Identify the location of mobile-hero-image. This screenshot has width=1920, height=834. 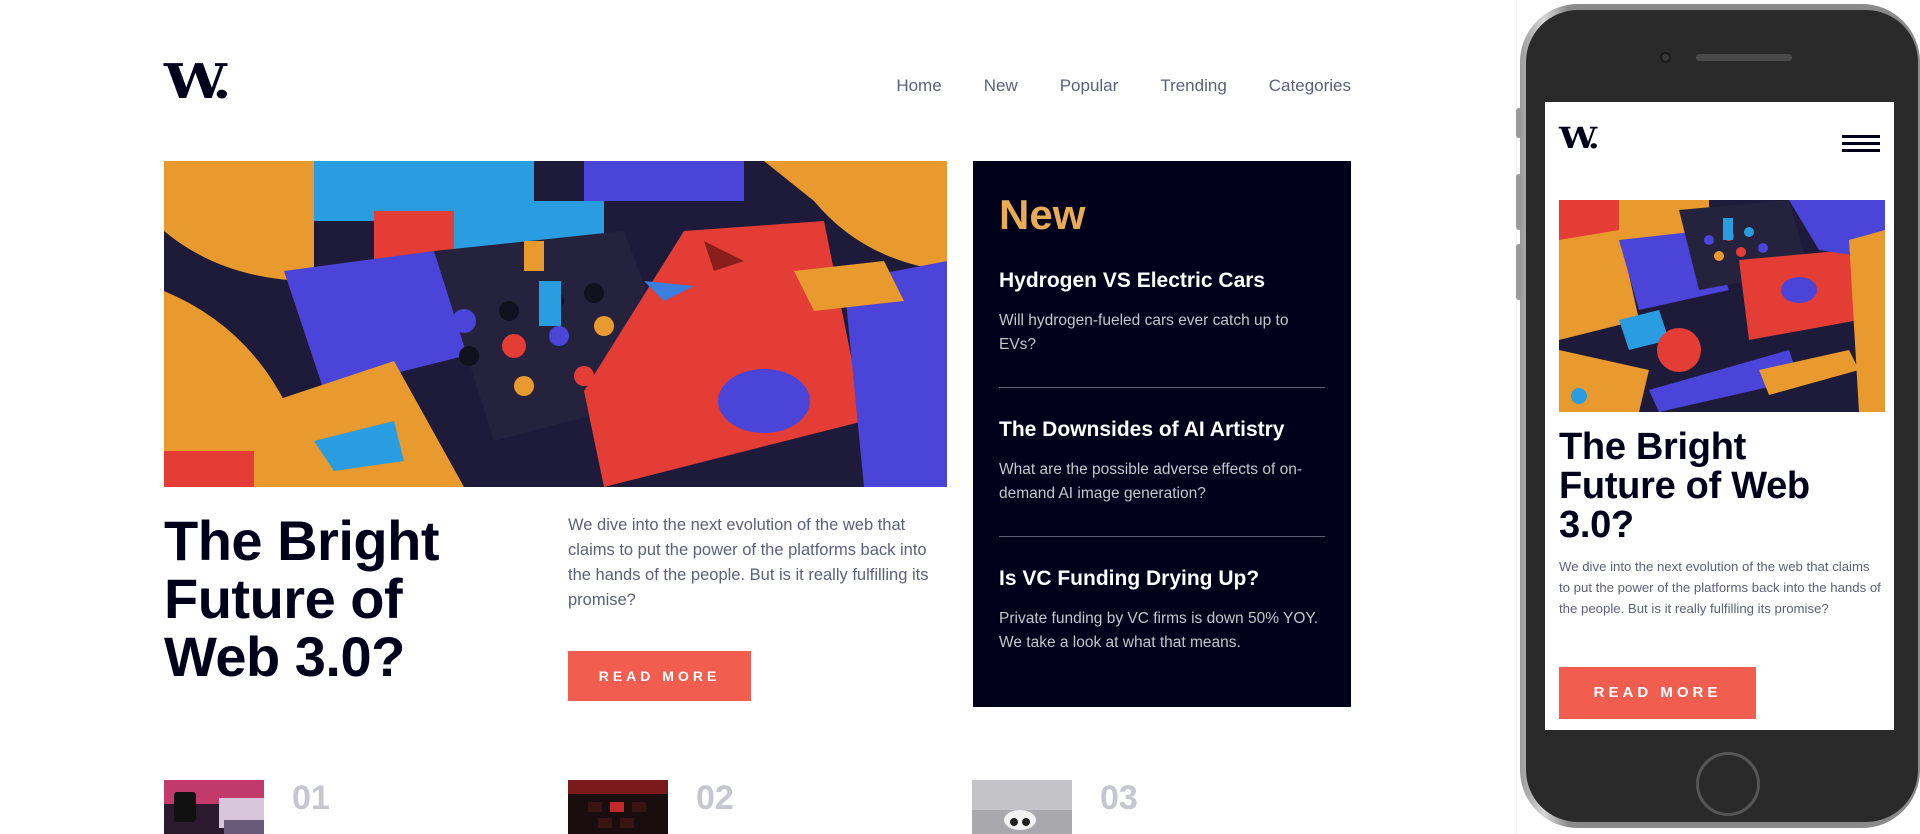
(1722, 306).